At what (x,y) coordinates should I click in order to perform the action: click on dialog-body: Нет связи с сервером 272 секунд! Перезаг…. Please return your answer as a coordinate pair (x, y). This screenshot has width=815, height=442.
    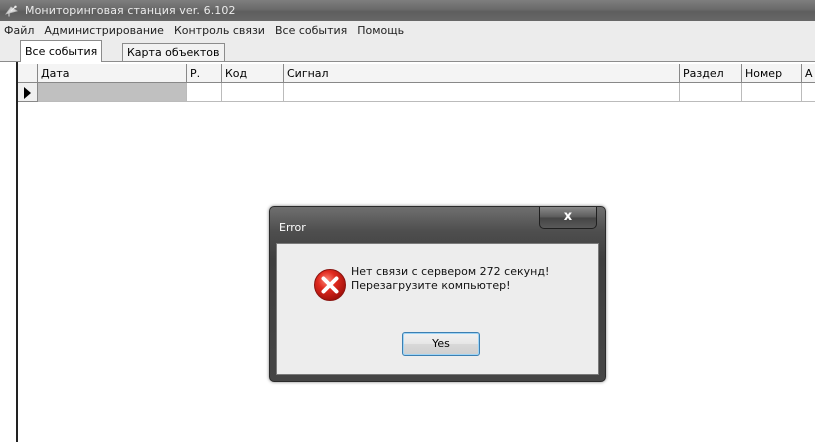
    Looking at the image, I should click on (437, 309).